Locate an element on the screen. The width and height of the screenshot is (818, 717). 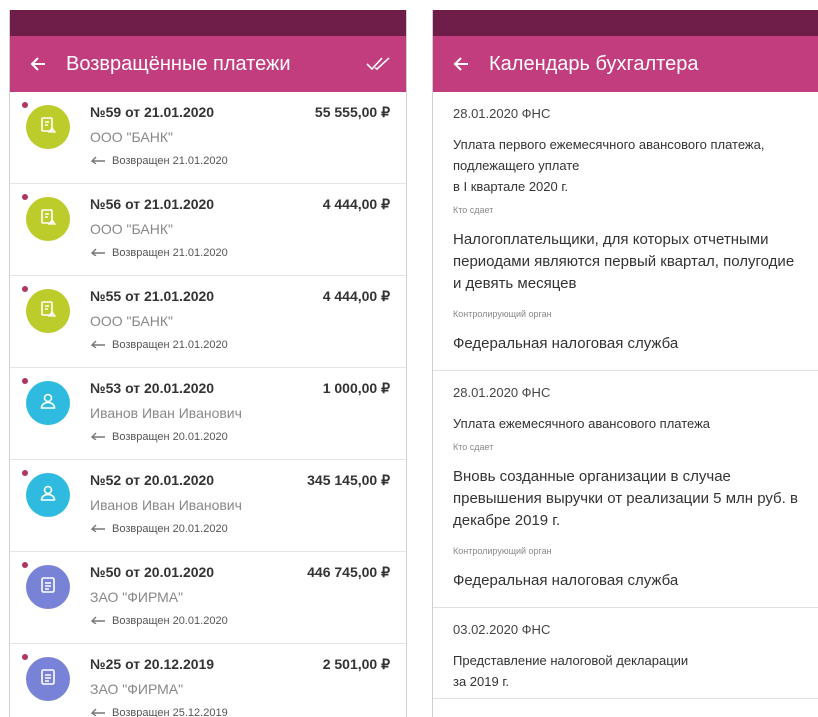
page-title: Календарь бухгалтера is located at coordinates (594, 63).